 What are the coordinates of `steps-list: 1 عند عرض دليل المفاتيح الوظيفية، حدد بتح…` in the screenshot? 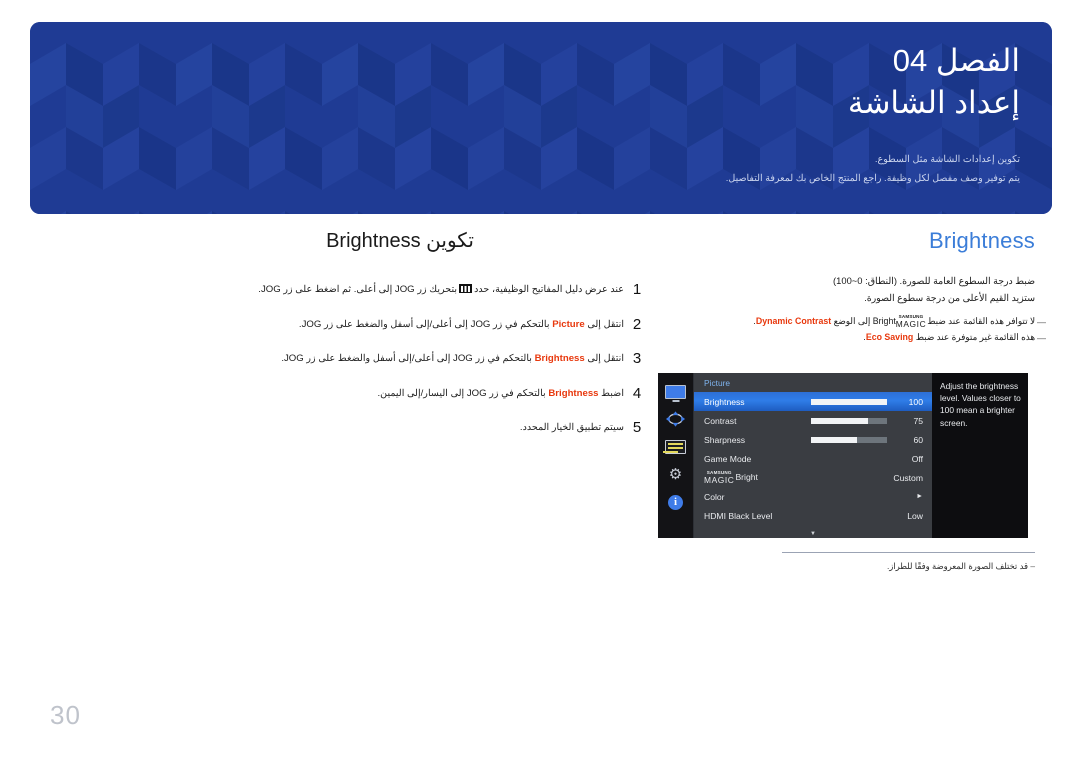 It's located at (400, 358).